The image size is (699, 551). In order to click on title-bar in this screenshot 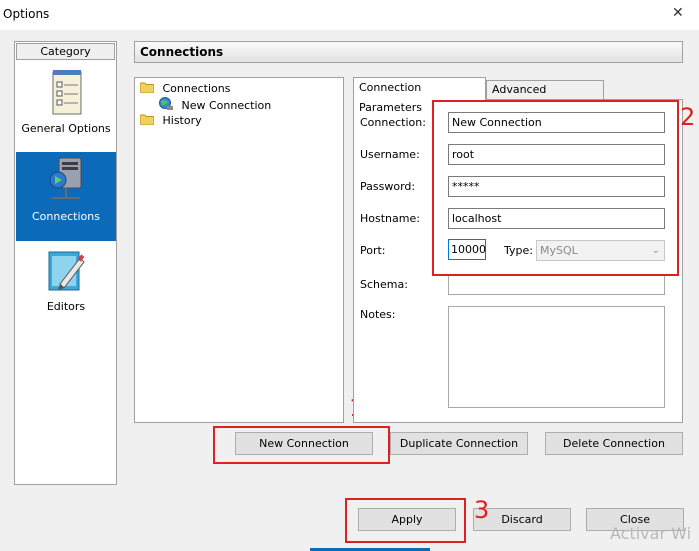, I will do `click(349, 15)`.